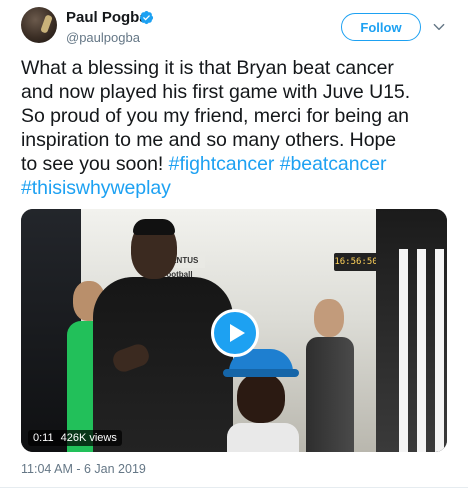 The height and width of the screenshot is (488, 468). I want to click on avatar, so click(39, 25).